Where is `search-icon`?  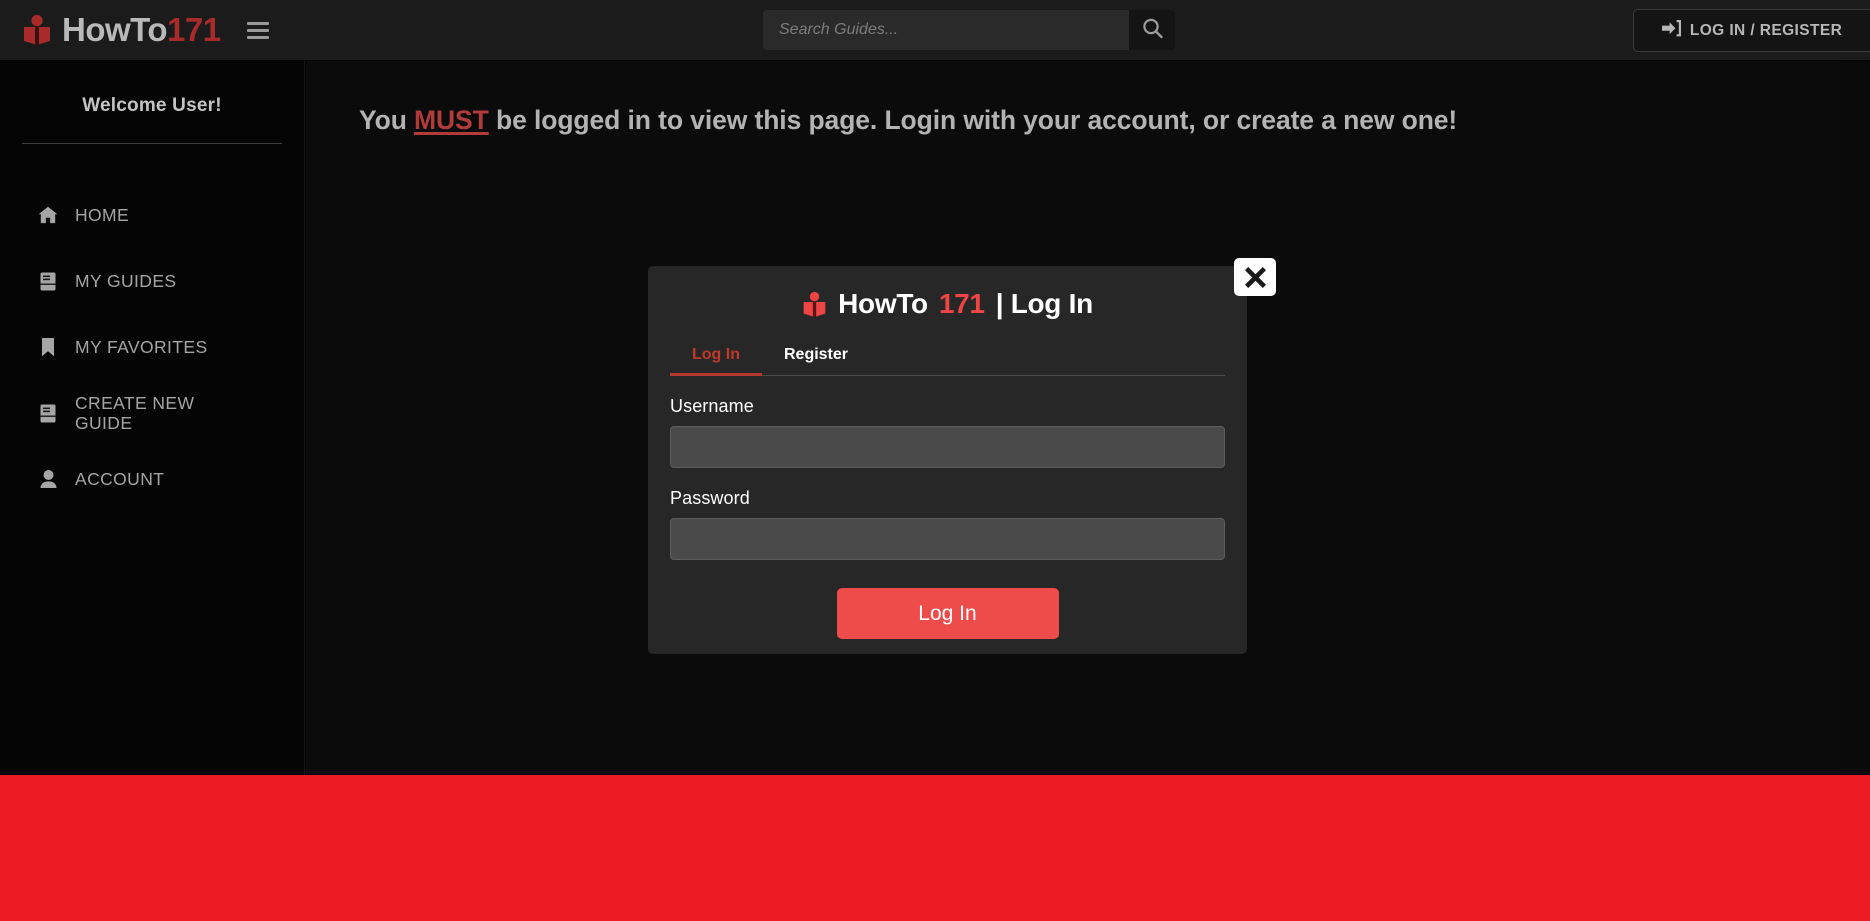
search-icon is located at coordinates (1152, 30).